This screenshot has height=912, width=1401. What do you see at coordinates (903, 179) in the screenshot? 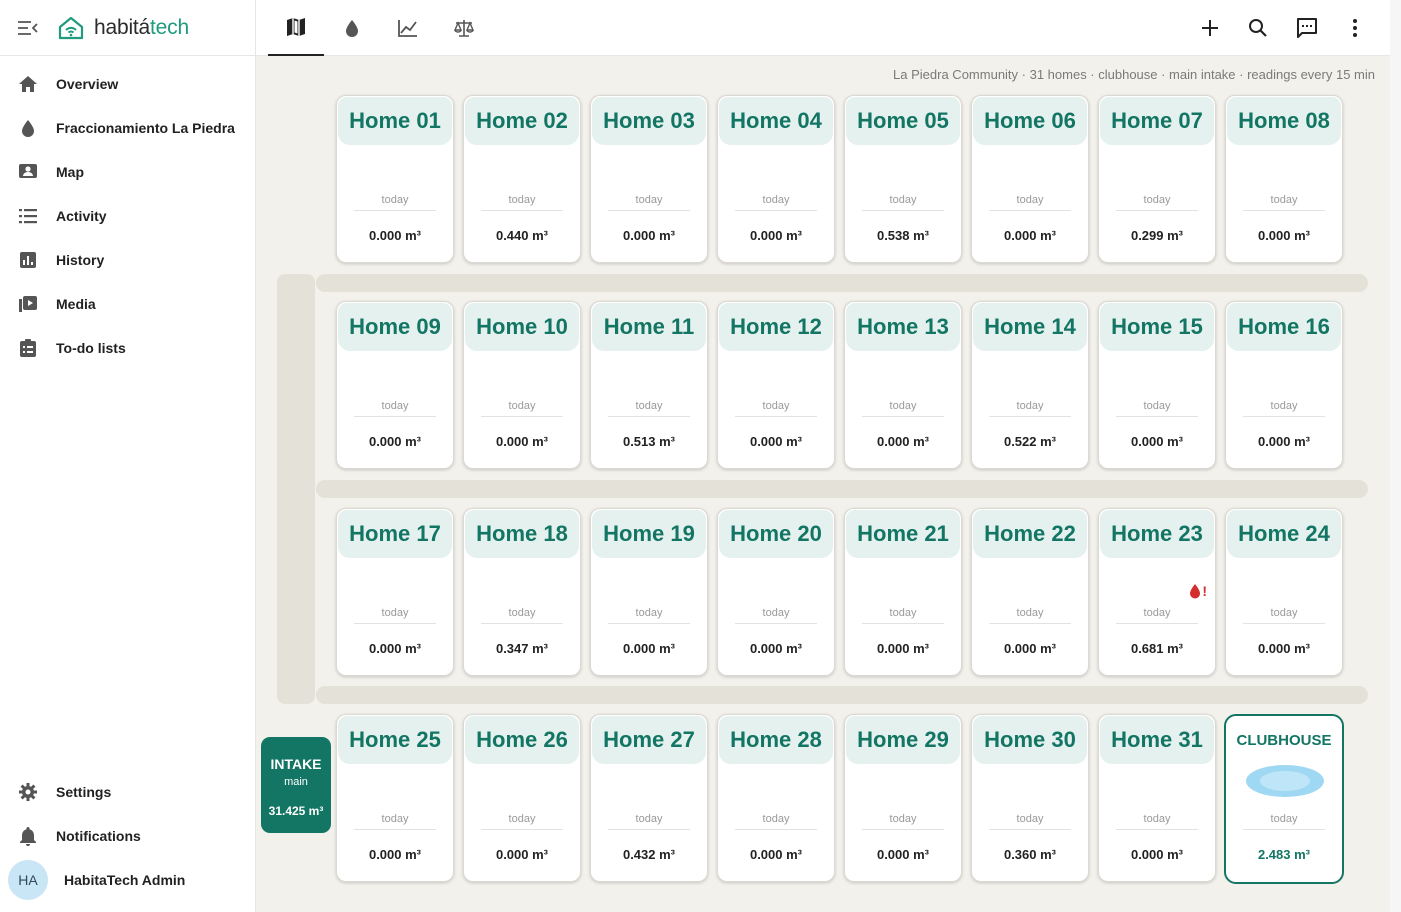
I see `home-card: Home 05 today 0.538 m³` at bounding box center [903, 179].